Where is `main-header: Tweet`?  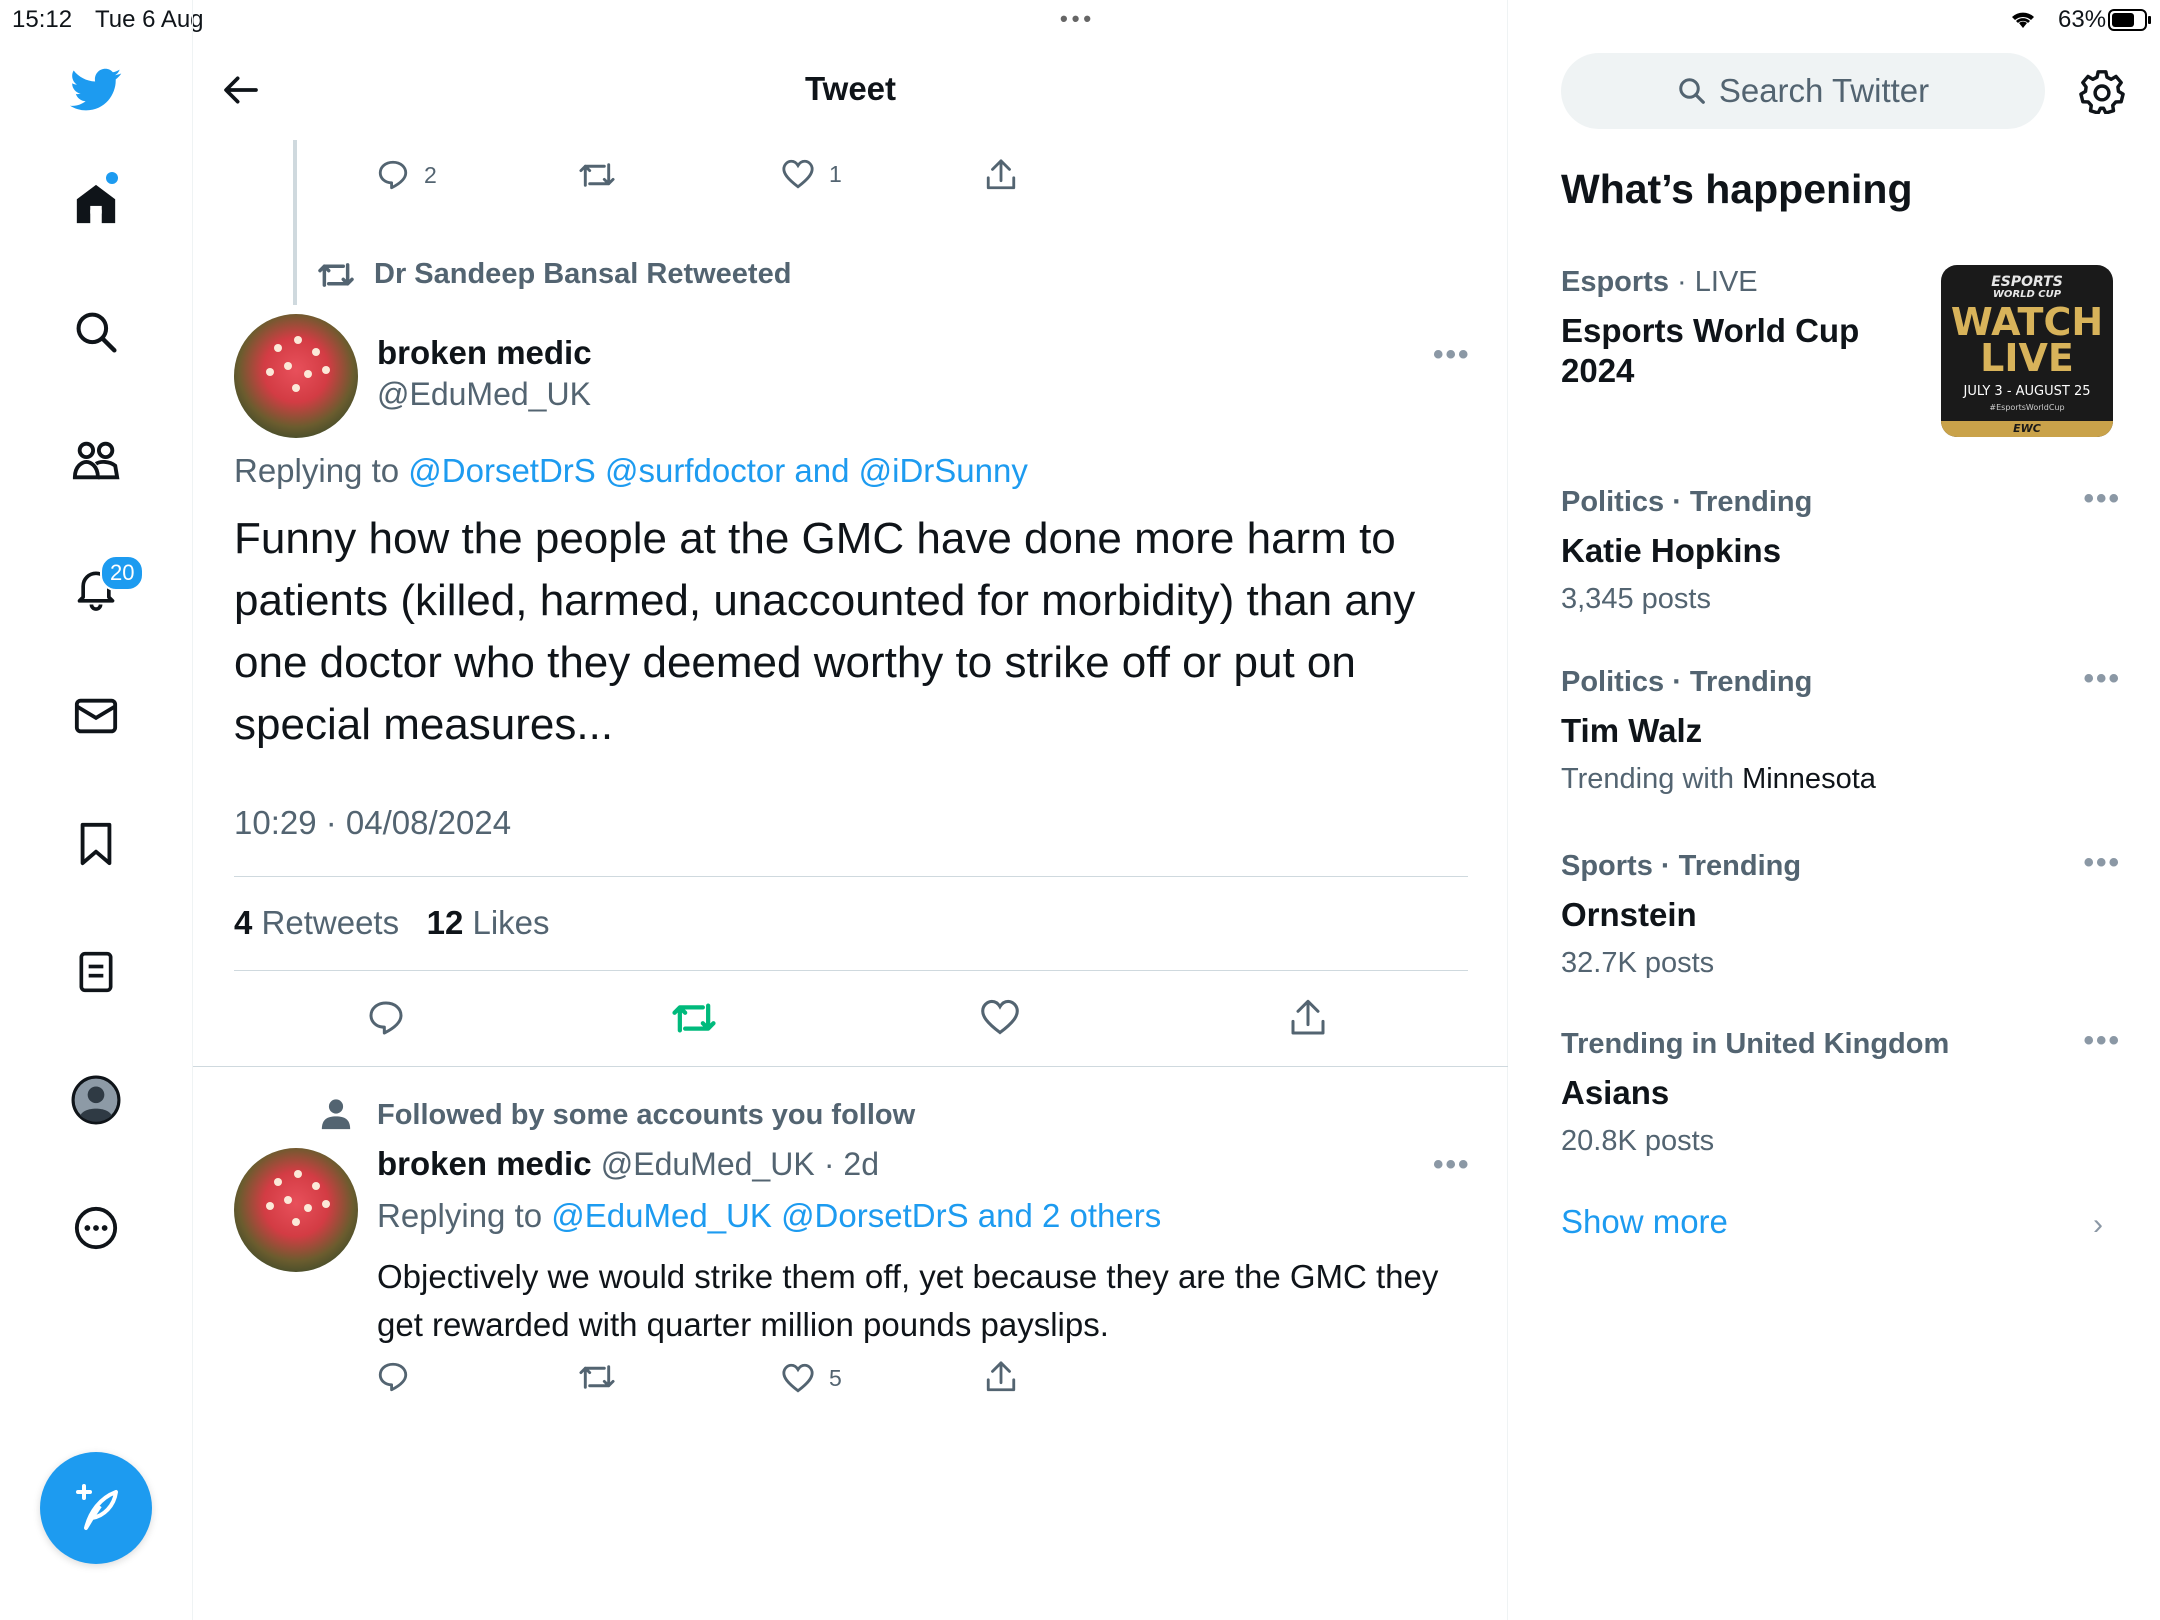
main-header: Tweet is located at coordinates (850, 90).